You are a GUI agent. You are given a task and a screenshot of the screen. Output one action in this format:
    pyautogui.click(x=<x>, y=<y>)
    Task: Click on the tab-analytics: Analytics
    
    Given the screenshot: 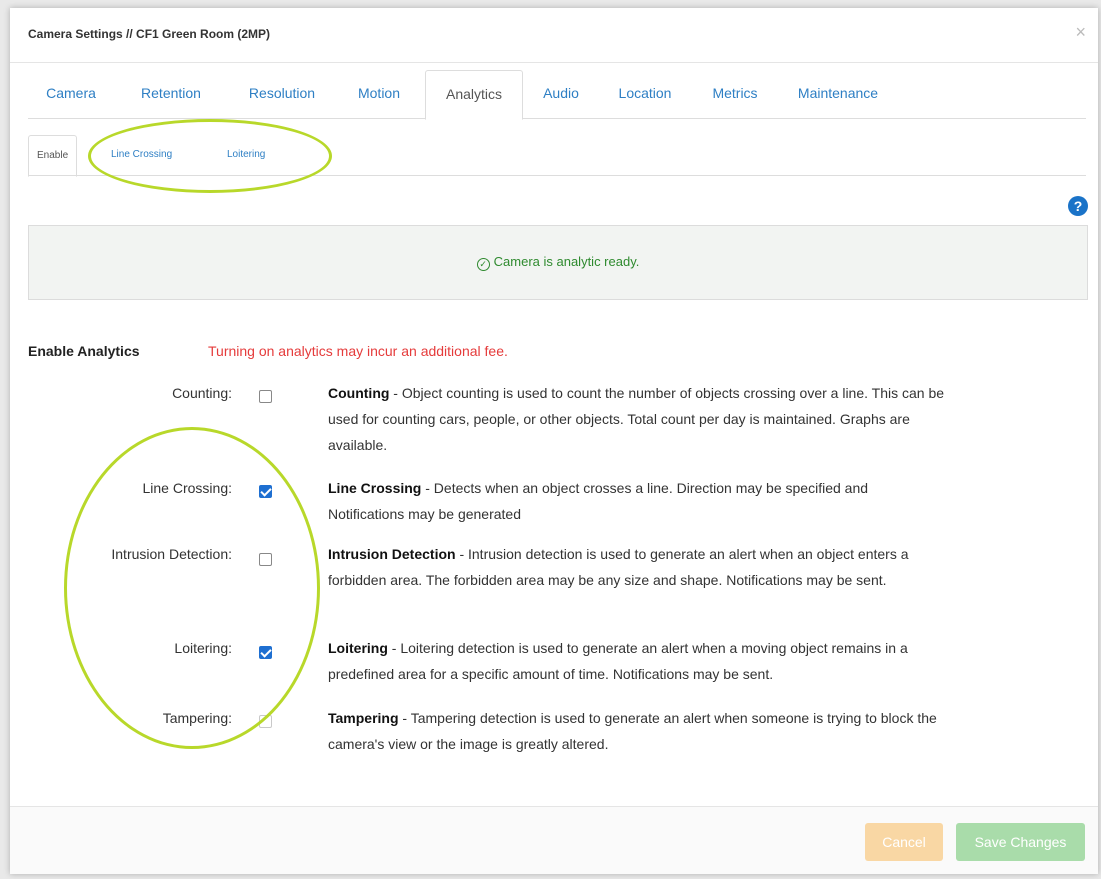 What is the action you would take?
    pyautogui.click(x=474, y=95)
    